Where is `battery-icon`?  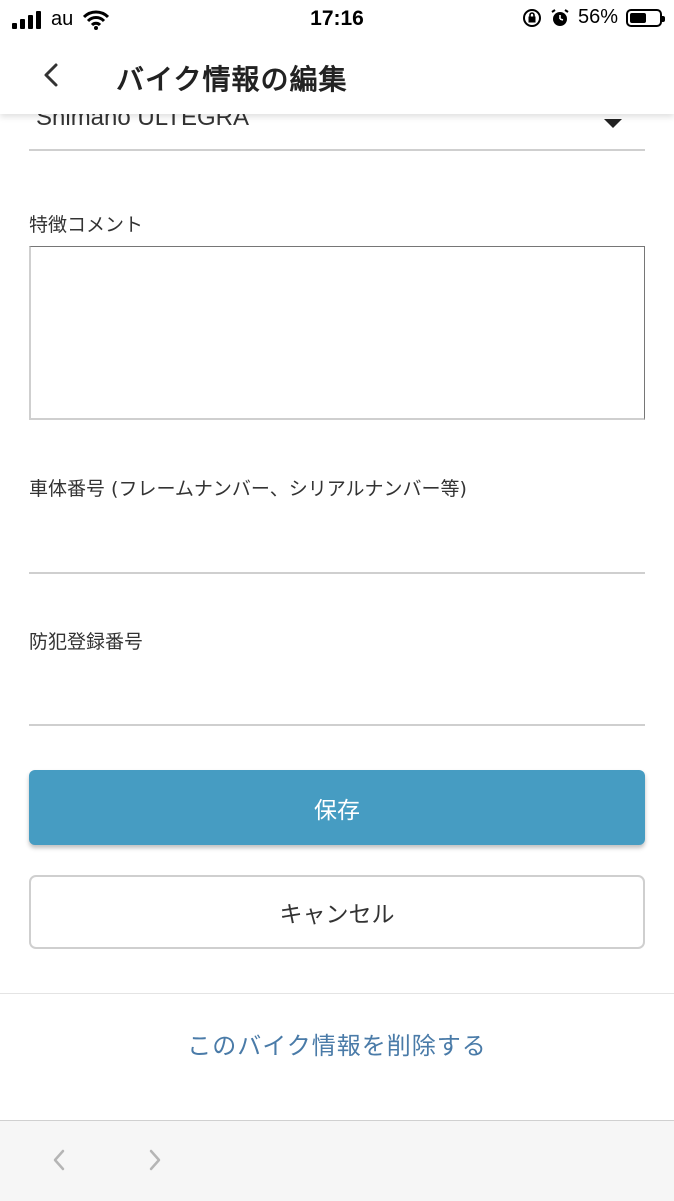 battery-icon is located at coordinates (645, 17).